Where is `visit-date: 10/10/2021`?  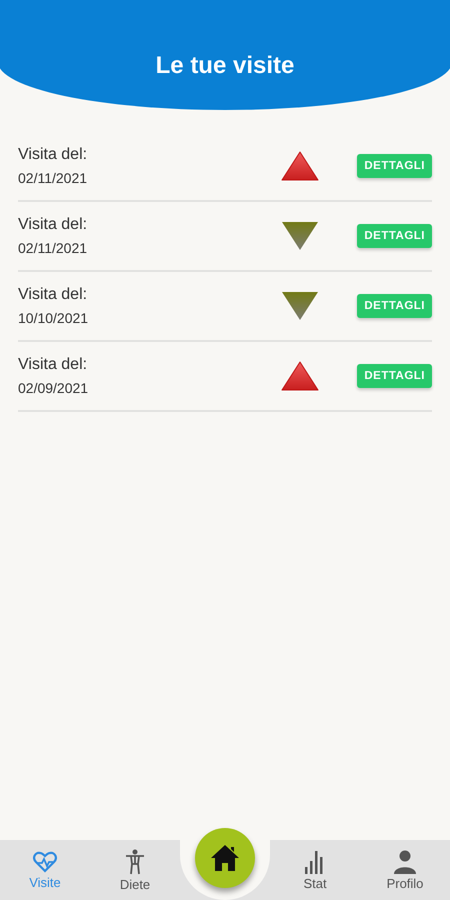
visit-date: 10/10/2021 is located at coordinates (54, 318).